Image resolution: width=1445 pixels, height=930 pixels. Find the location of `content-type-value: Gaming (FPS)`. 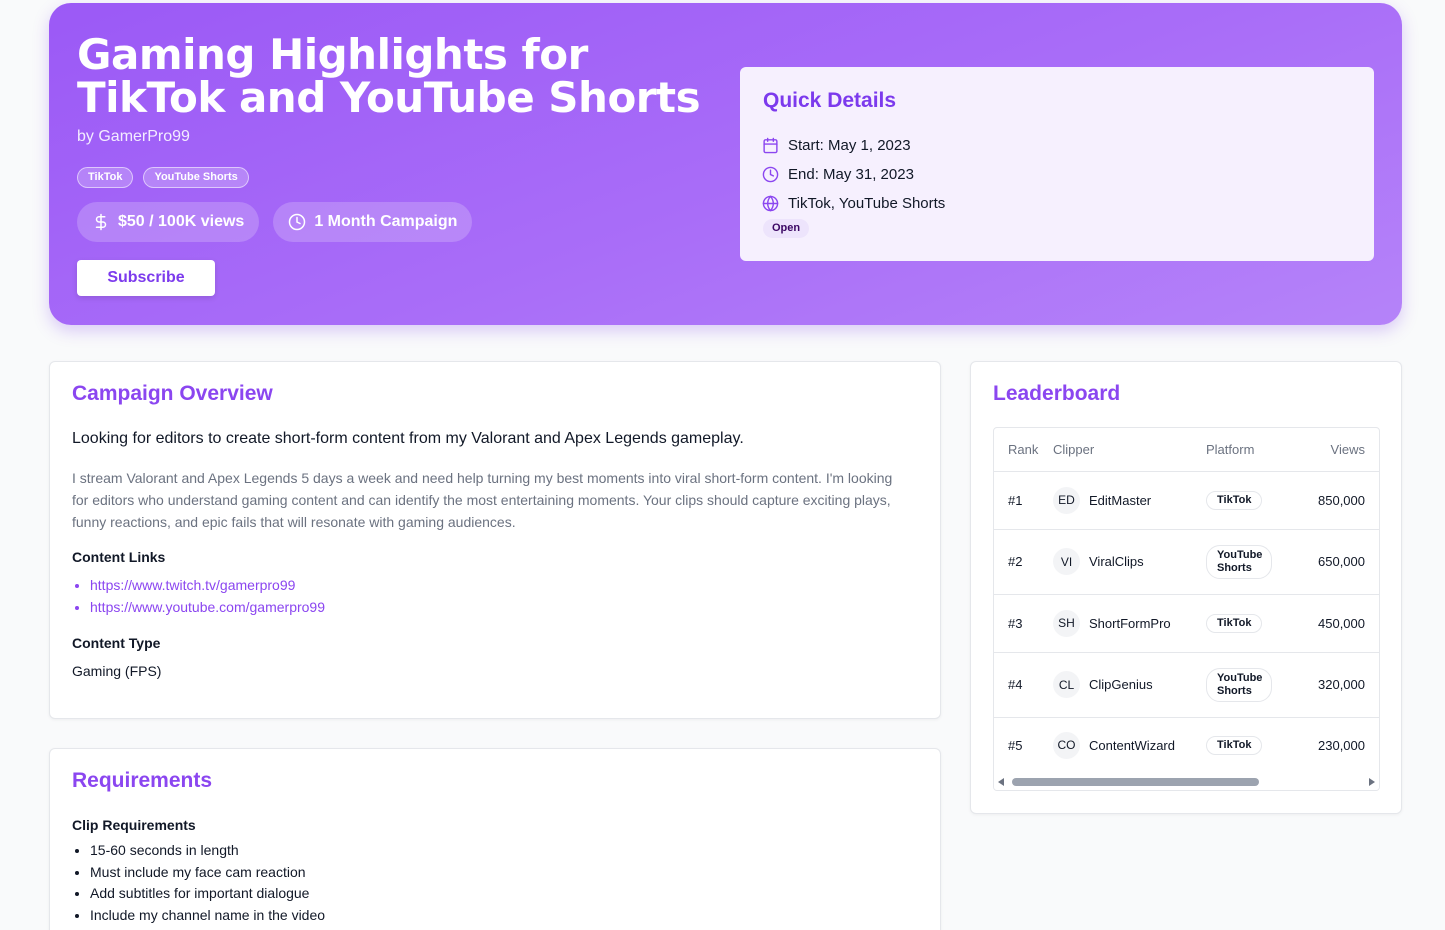

content-type-value: Gaming (FPS) is located at coordinates (117, 671).